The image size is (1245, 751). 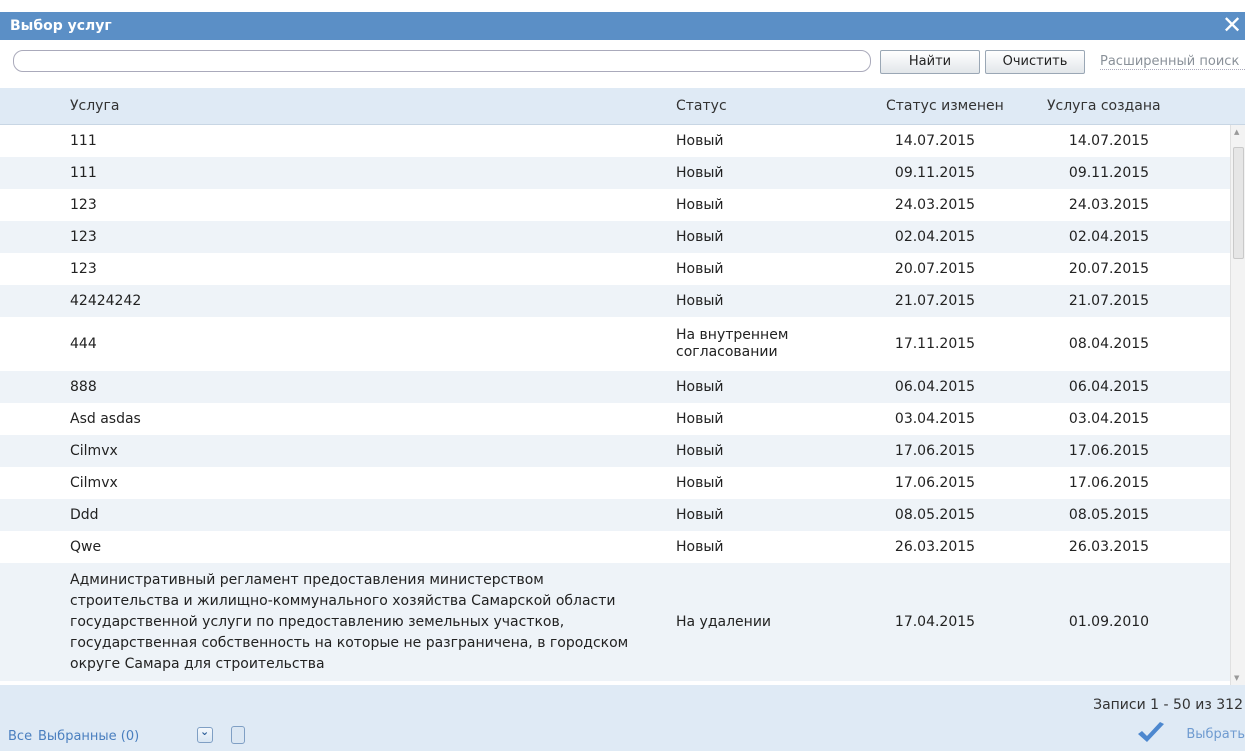 I want to click on created-cell: 20.07.2015, so click(x=1109, y=269).